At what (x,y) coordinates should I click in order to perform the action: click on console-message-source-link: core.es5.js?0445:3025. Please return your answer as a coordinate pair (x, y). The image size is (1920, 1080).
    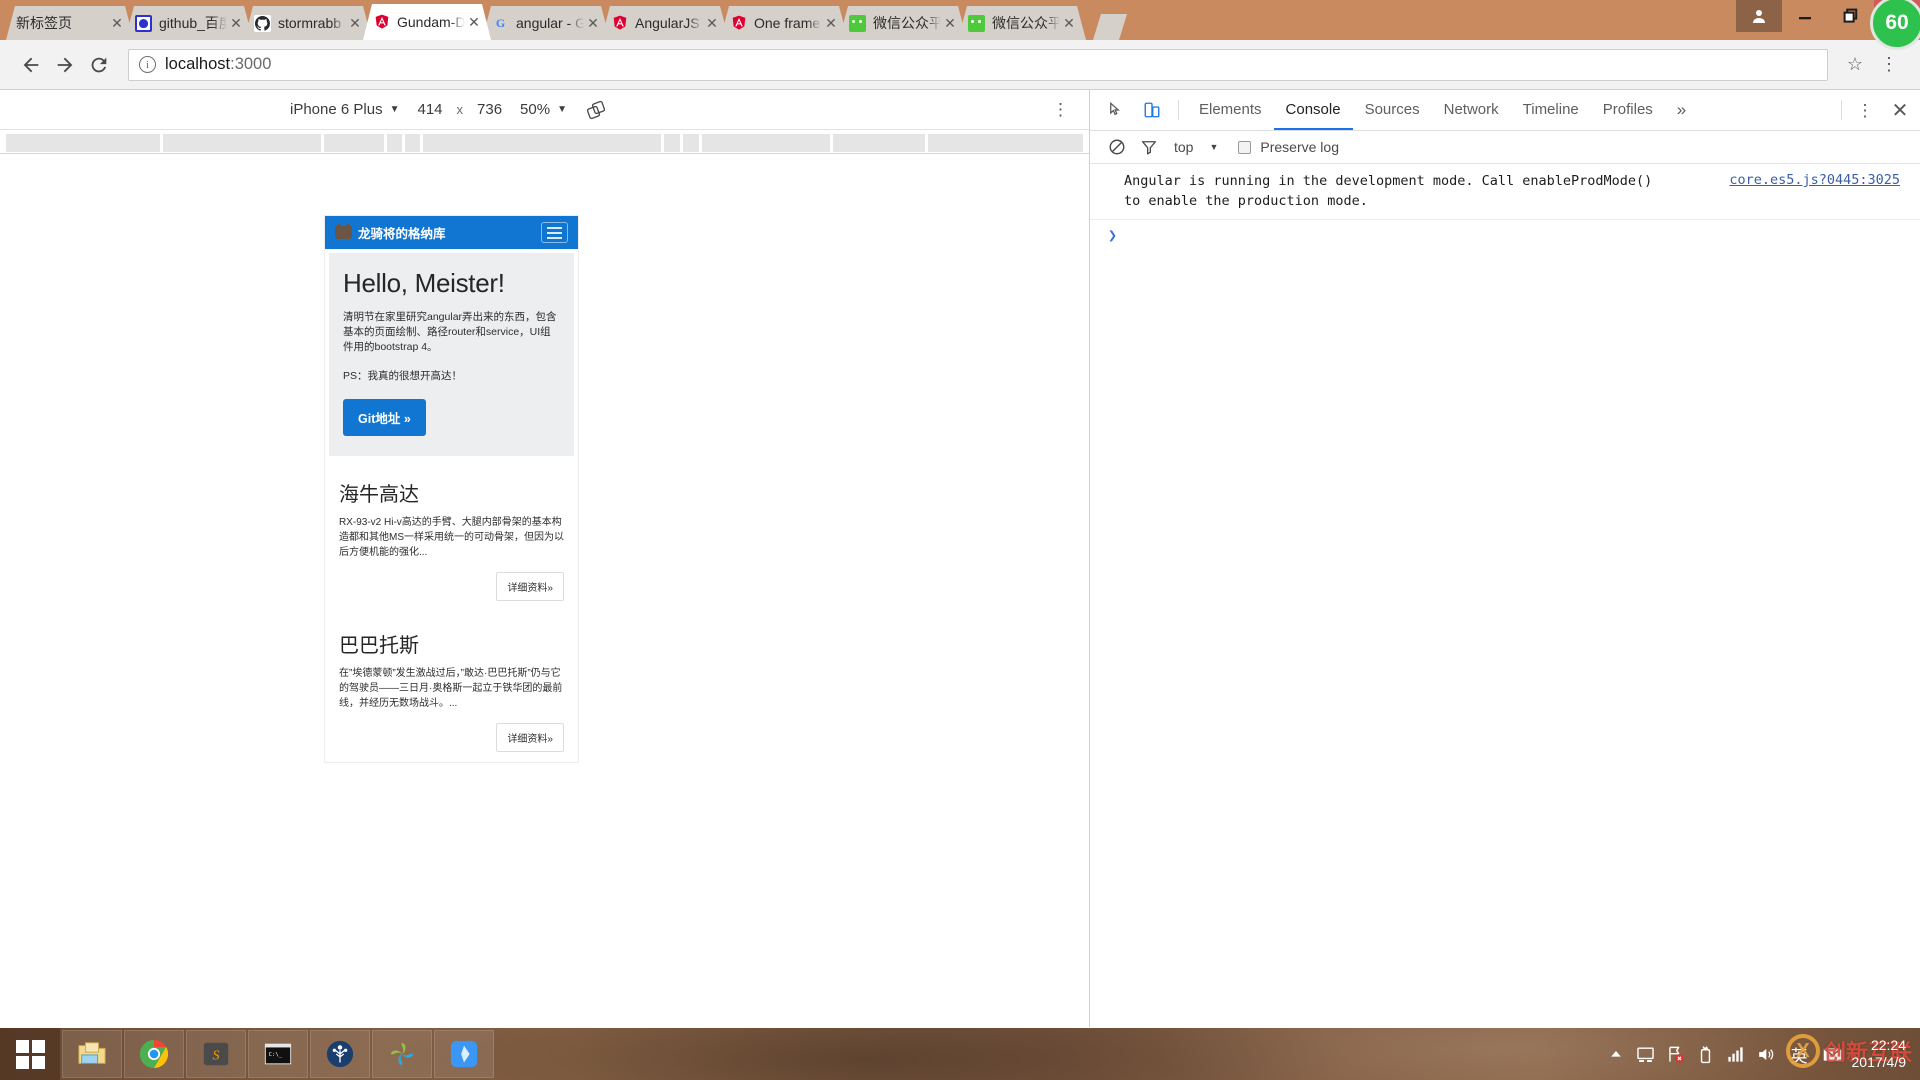
    Looking at the image, I should click on (1814, 180).